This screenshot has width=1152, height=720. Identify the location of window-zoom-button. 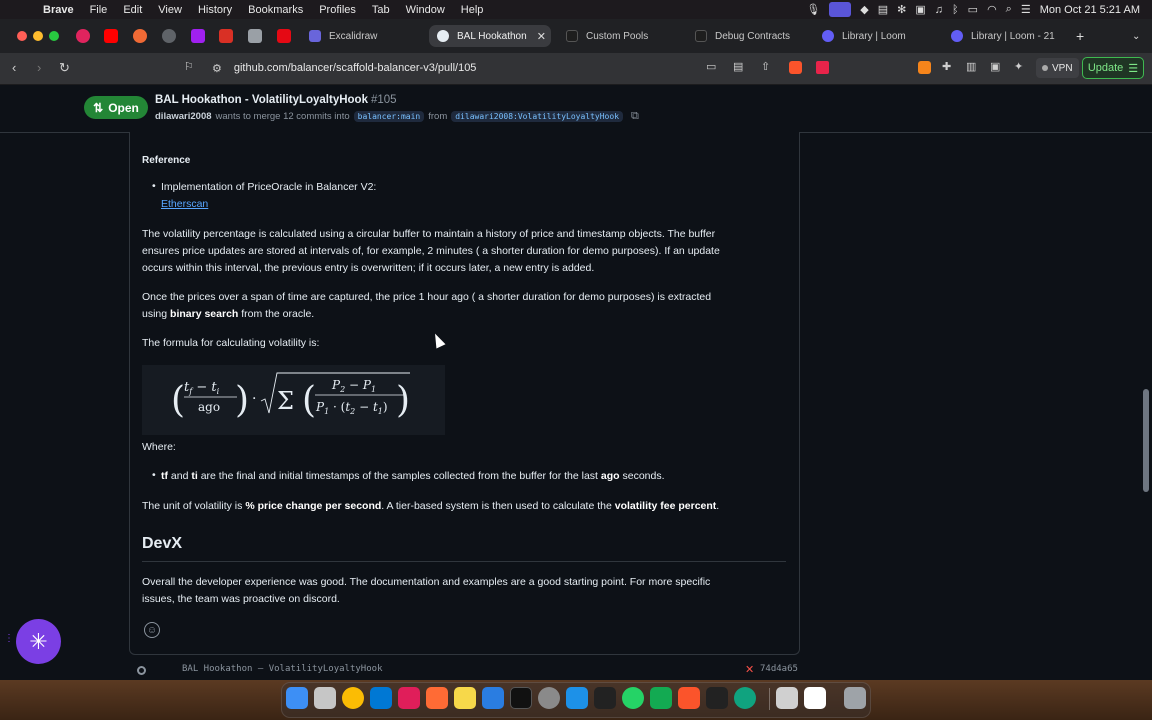
(54, 36).